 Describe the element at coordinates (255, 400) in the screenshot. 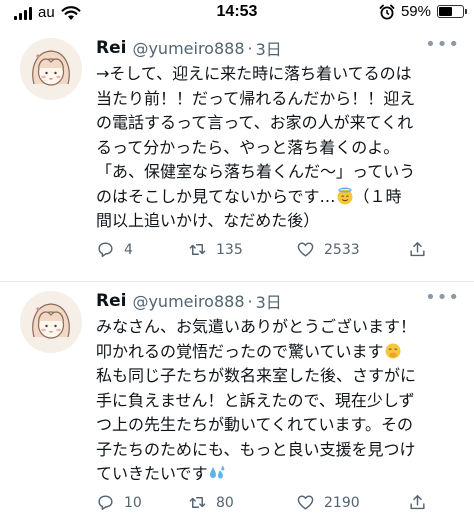

I see `tweet-line: 手に負えません！と訴えたので、現在少しず` at that location.